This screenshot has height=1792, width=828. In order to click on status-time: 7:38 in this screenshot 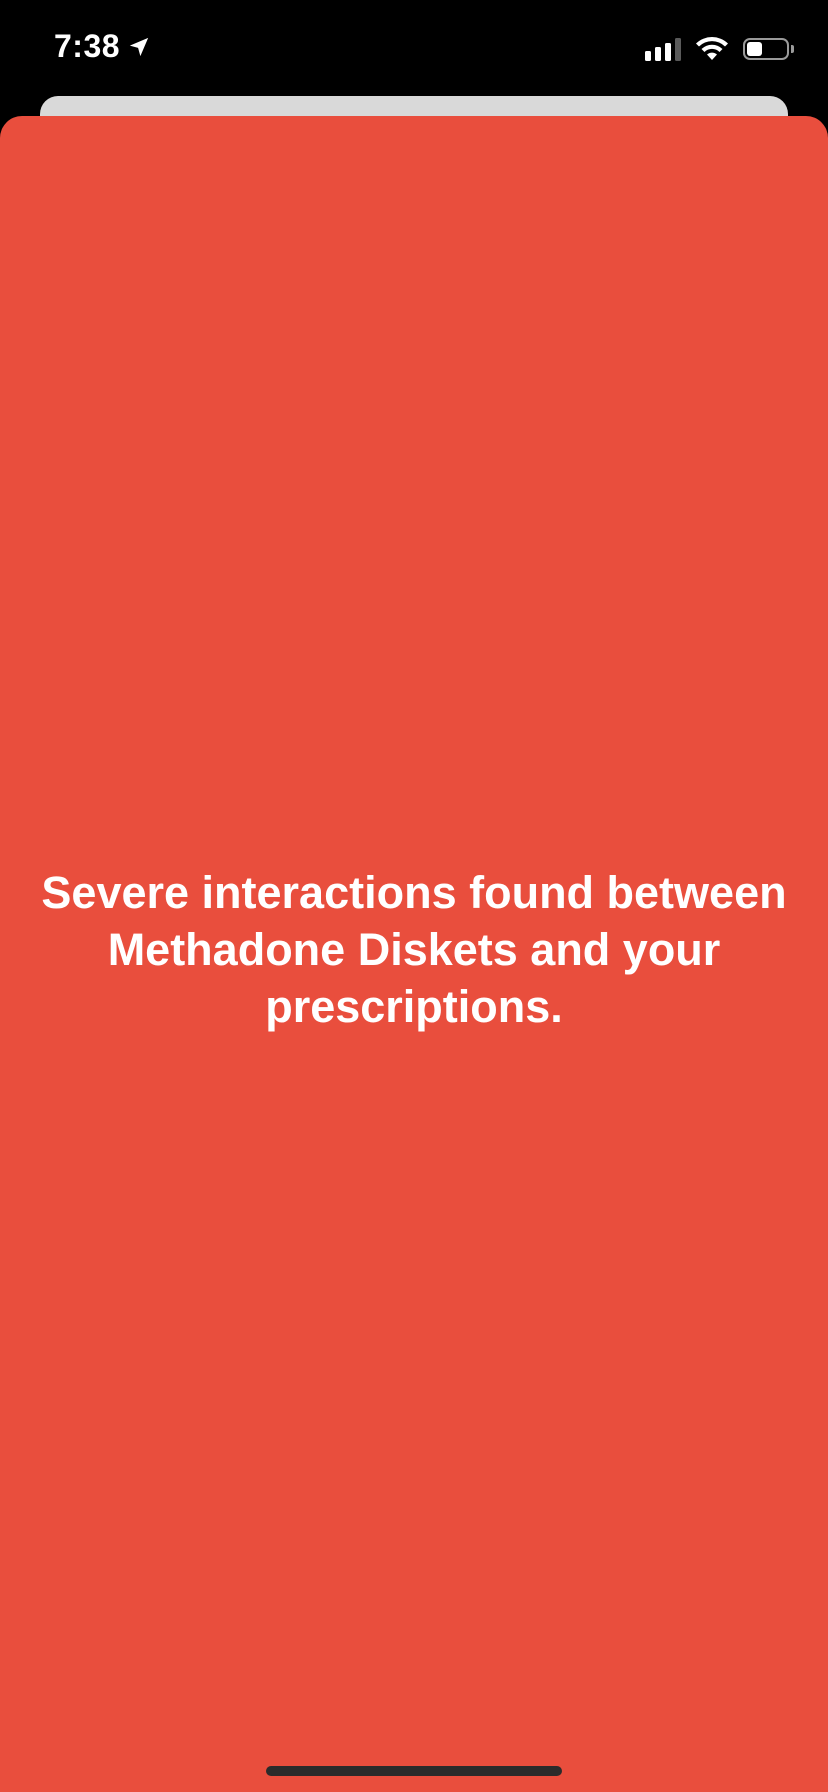, I will do `click(87, 46)`.